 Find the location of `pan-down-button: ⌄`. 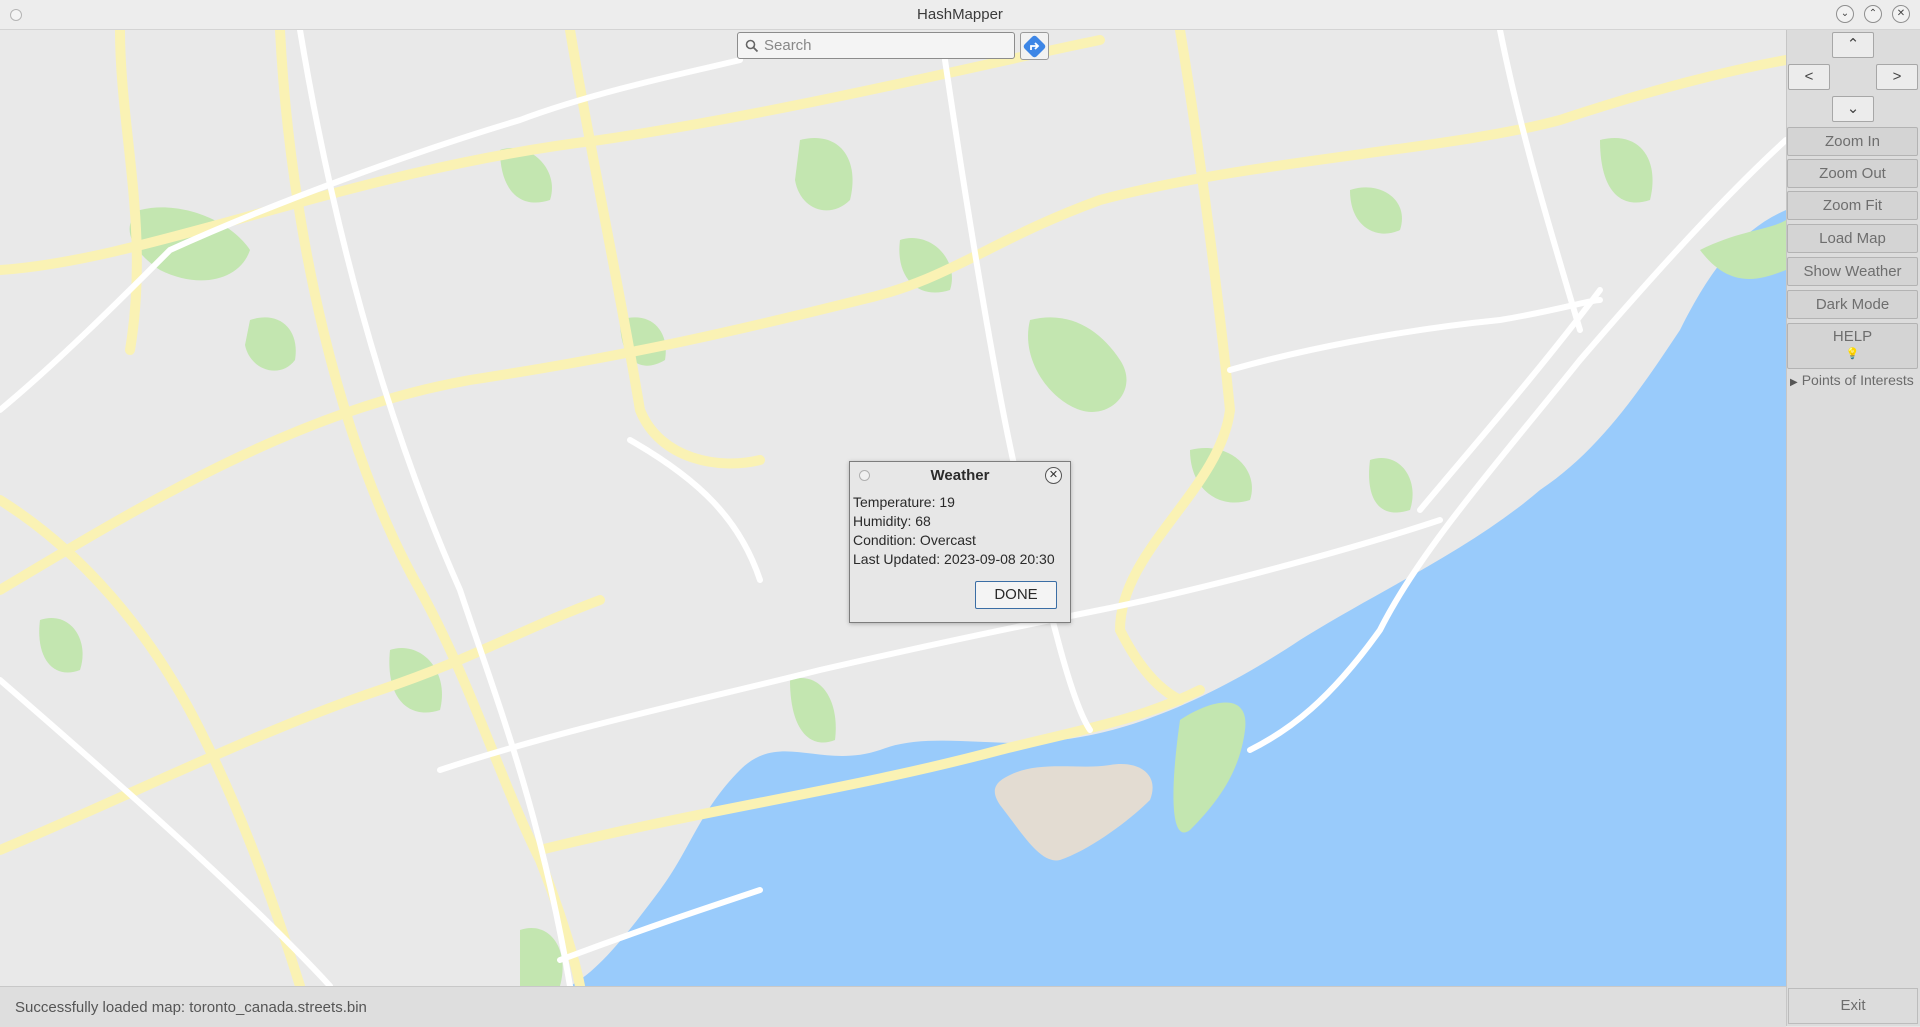

pan-down-button: ⌄ is located at coordinates (1853, 109).